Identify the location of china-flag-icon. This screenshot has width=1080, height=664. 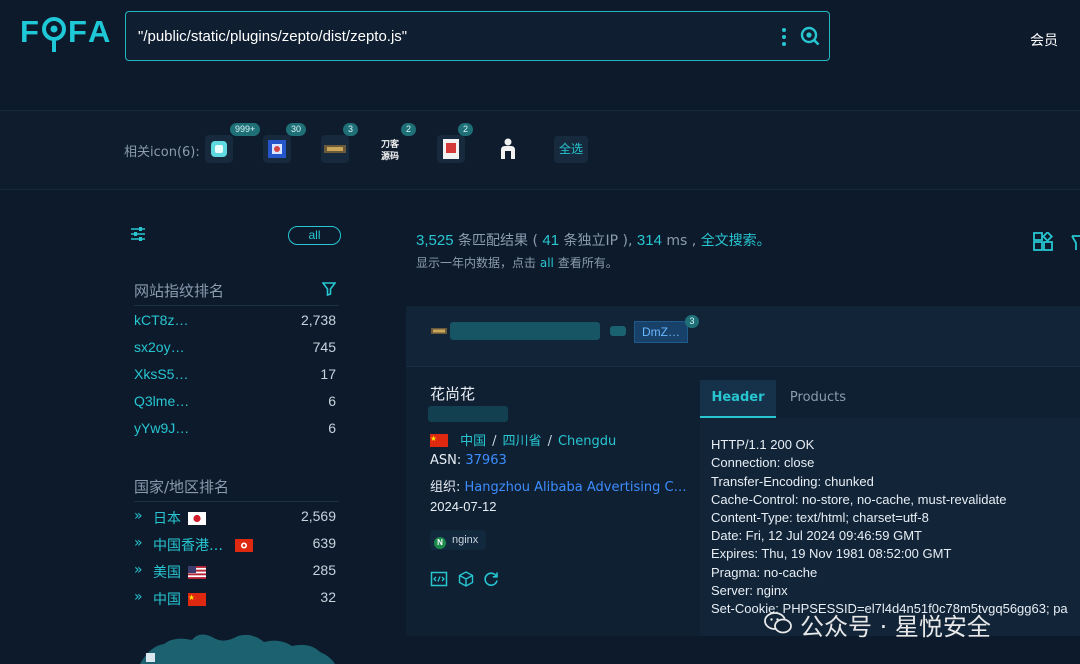
(439, 440).